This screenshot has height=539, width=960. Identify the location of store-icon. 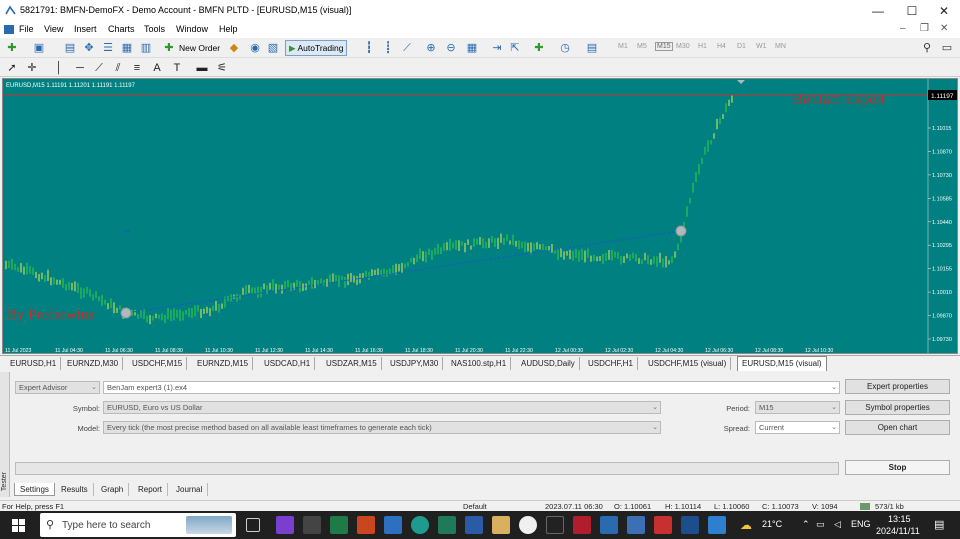
(501, 525).